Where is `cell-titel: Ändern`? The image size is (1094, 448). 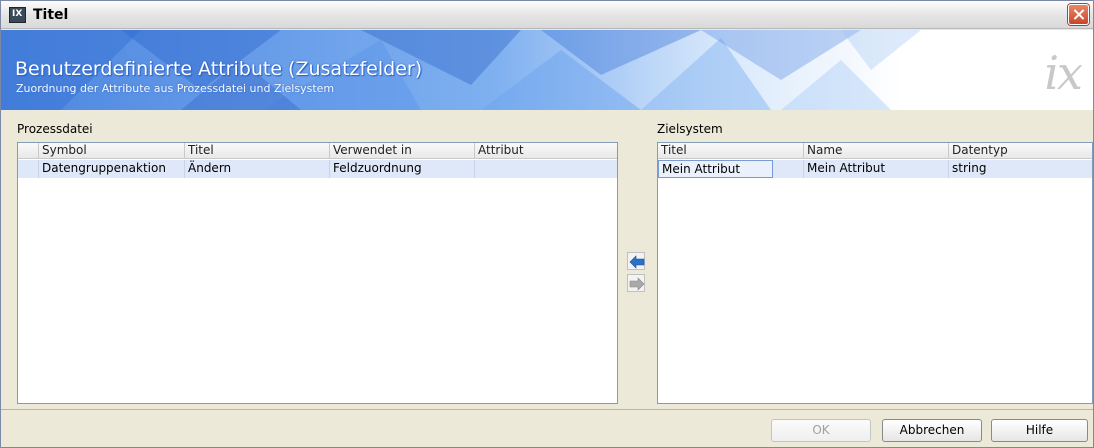 cell-titel: Ändern is located at coordinates (256, 169).